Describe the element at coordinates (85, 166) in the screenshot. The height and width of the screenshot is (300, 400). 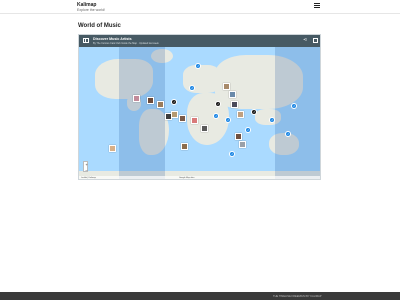
I see `zoom-control: + −` at that location.